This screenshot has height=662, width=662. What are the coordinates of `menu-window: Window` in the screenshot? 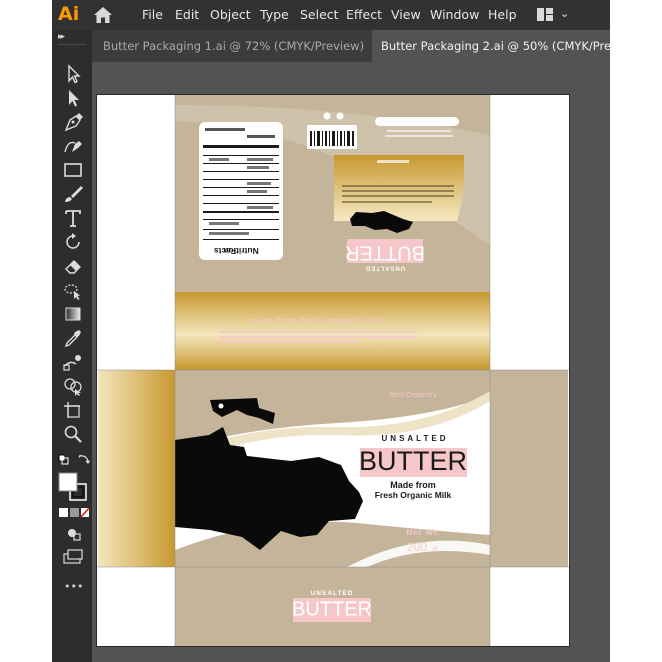 It's located at (454, 14).